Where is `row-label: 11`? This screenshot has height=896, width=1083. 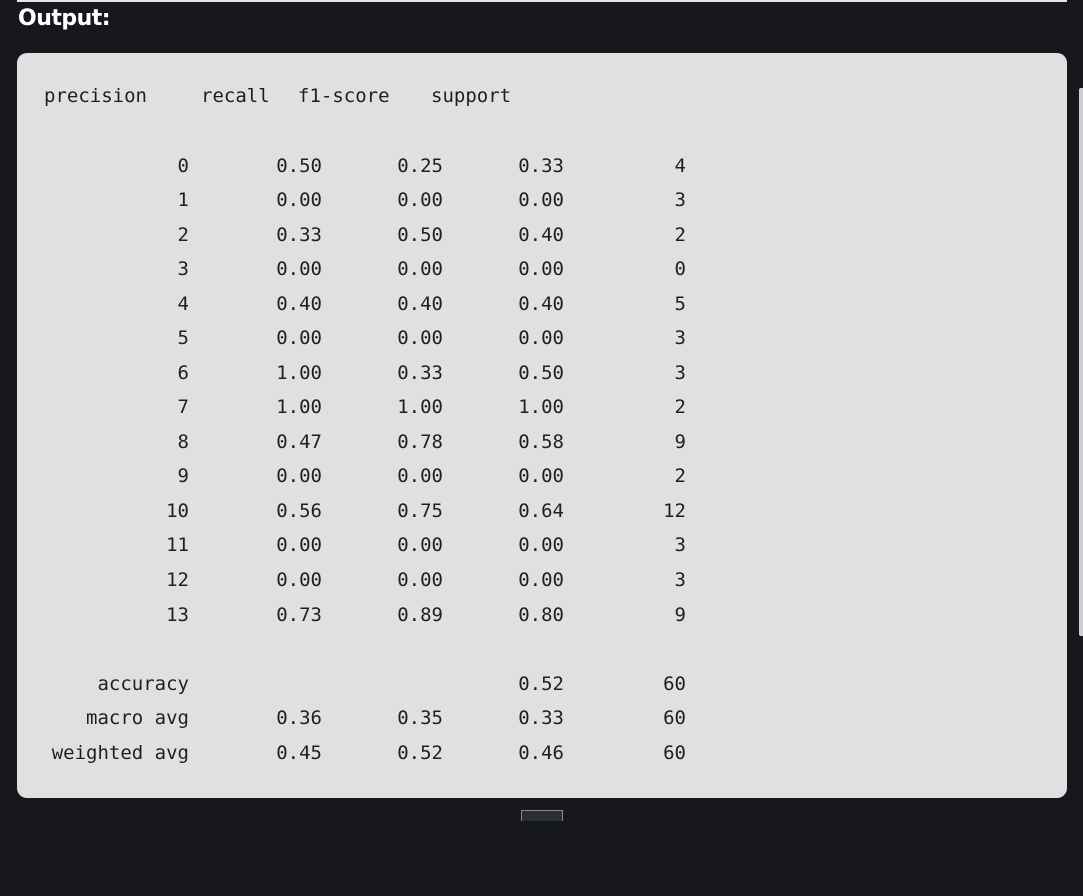 row-label: 11 is located at coordinates (177, 545).